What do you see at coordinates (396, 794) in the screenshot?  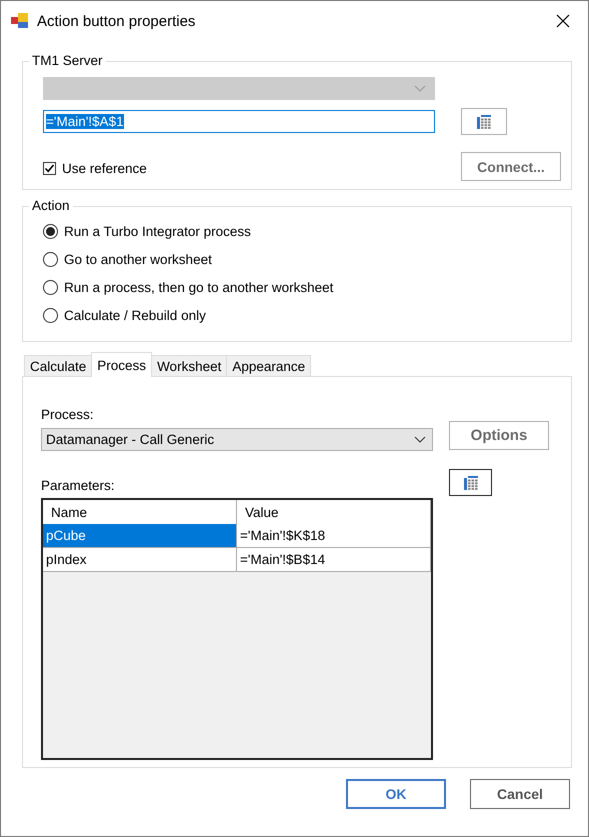 I see `dialog-button: OK` at bounding box center [396, 794].